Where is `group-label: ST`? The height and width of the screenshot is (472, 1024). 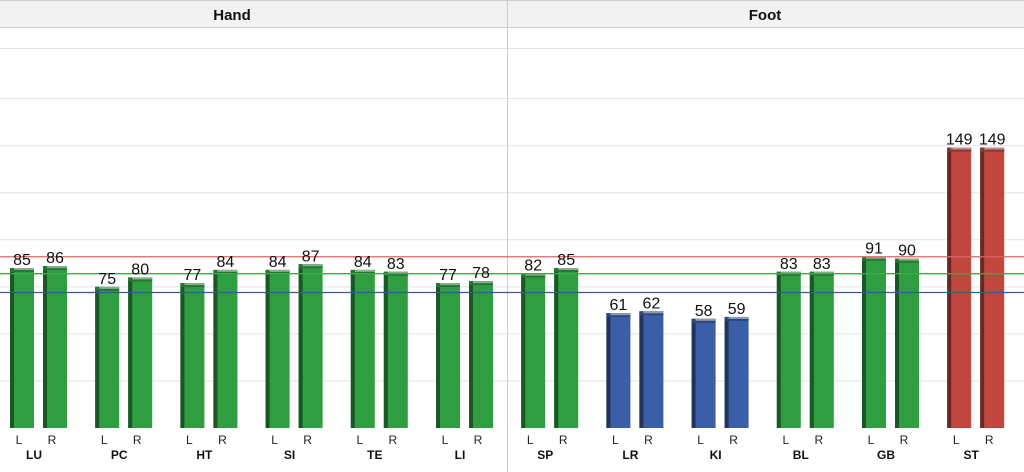
group-label: ST is located at coordinates (972, 455).